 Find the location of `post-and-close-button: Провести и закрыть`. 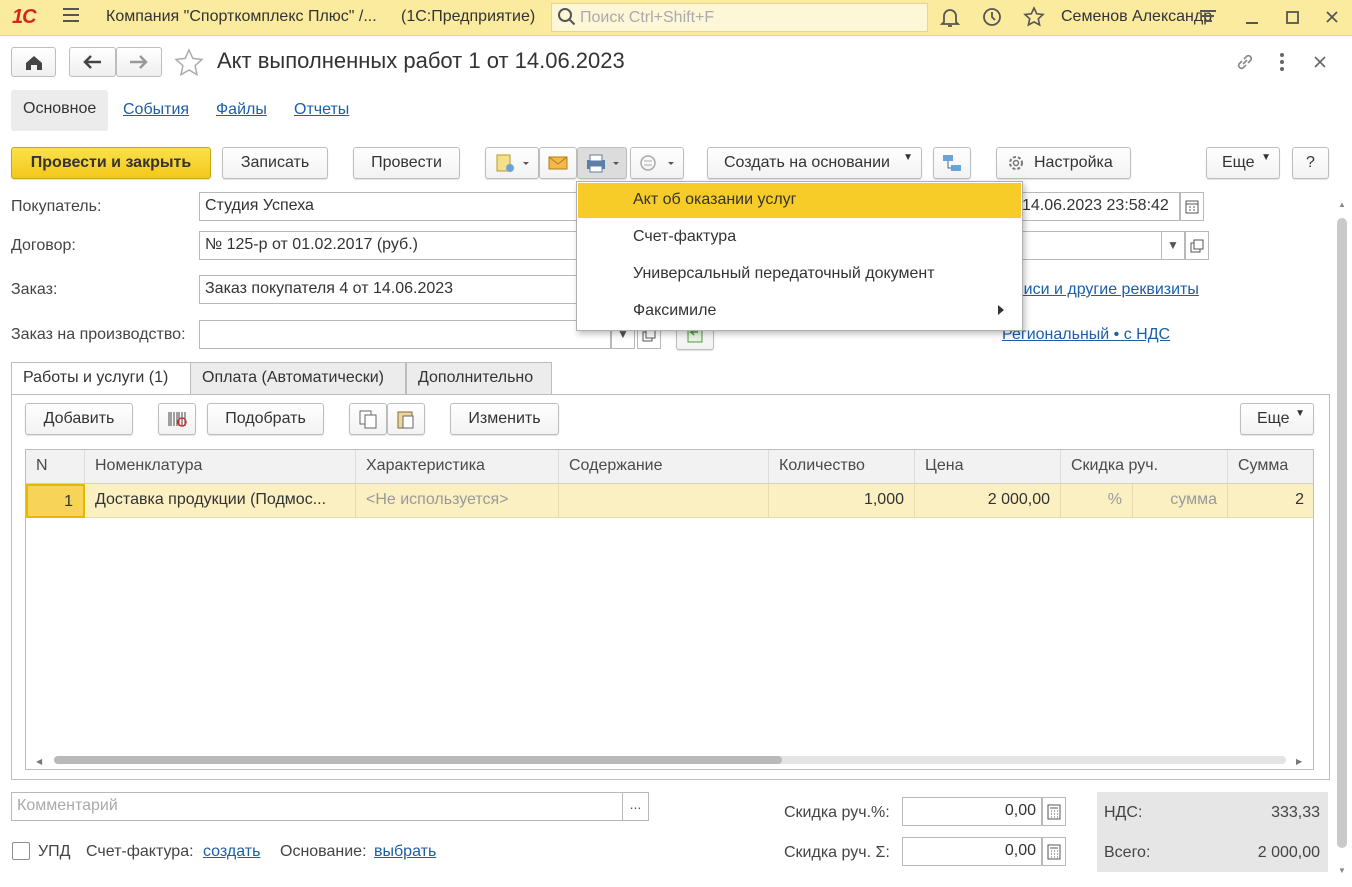

post-and-close-button: Провести и закрыть is located at coordinates (111, 163).